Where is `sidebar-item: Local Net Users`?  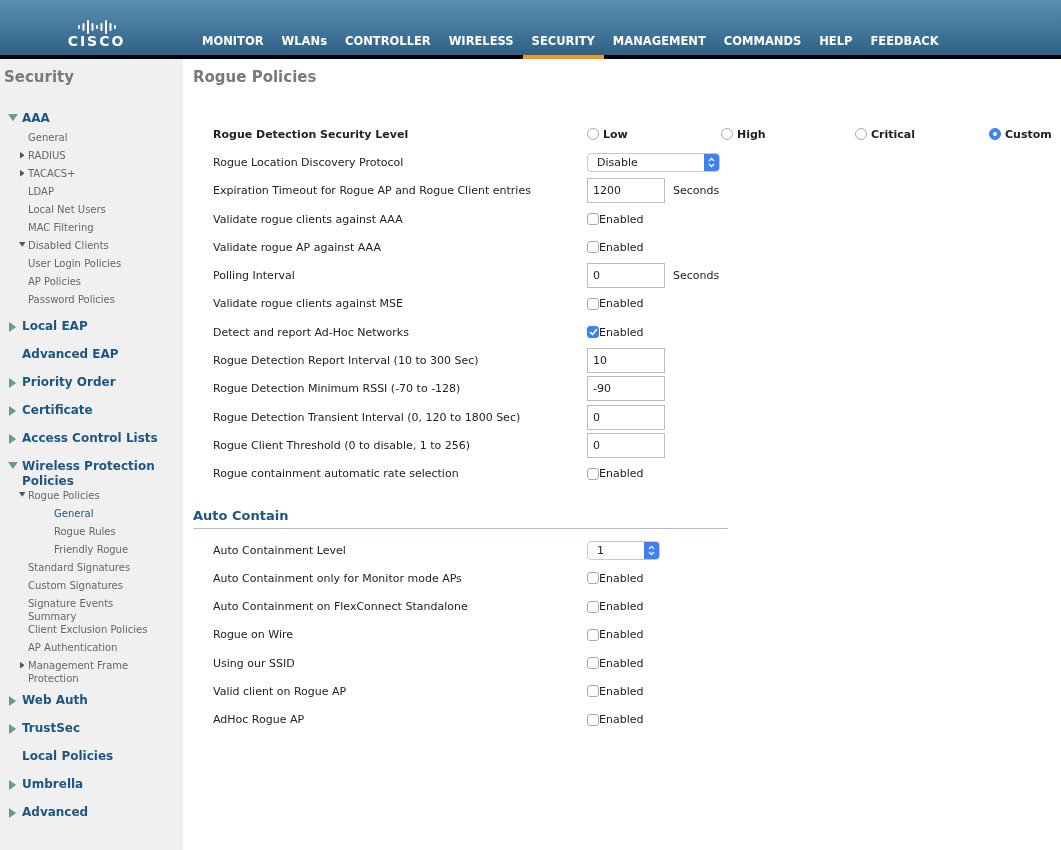
sidebar-item: Local Net Users is located at coordinates (93, 212).